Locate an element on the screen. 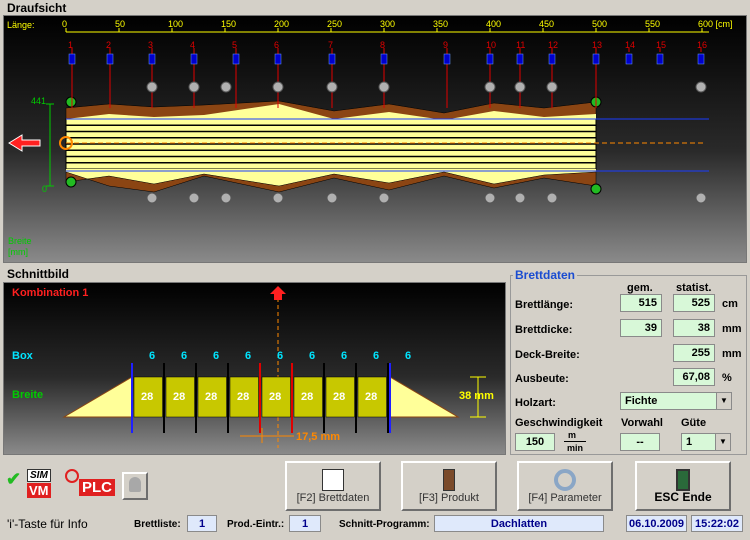  vorwahl-value: -- is located at coordinates (640, 442).